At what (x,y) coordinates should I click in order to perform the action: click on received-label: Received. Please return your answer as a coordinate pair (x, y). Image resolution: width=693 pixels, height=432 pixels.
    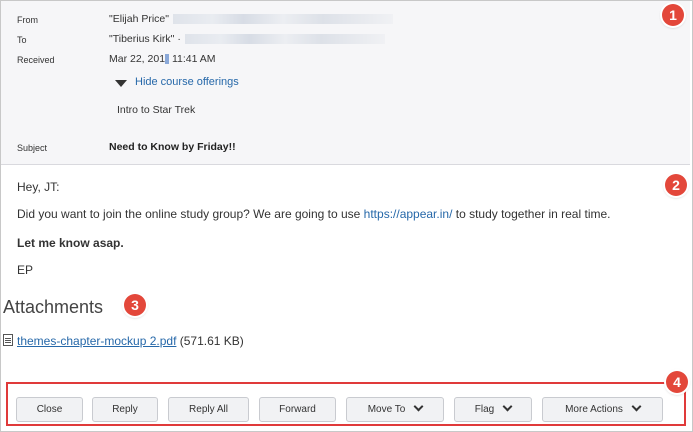
    Looking at the image, I should click on (36, 60).